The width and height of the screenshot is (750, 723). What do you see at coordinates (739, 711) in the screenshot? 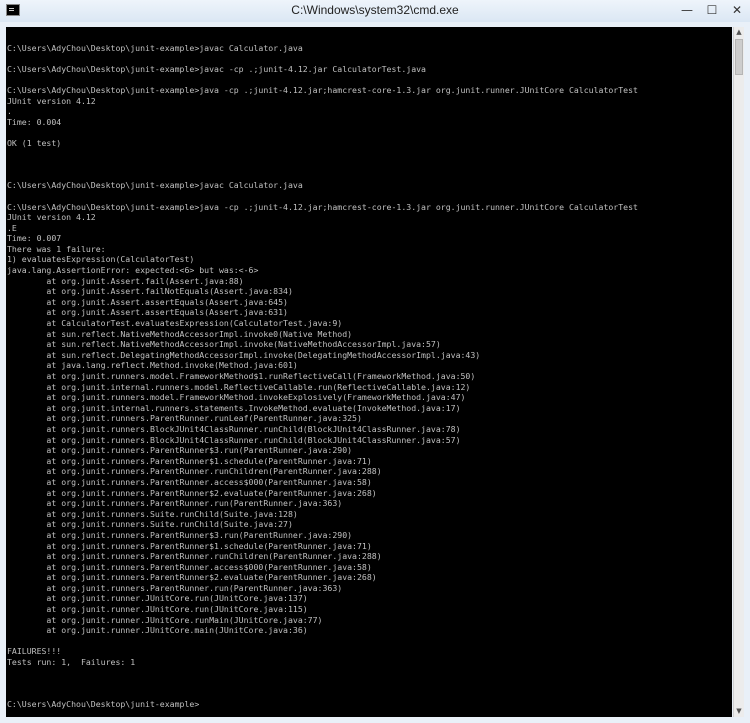
I see `scroll-down-arrow-icon: ▼` at bounding box center [739, 711].